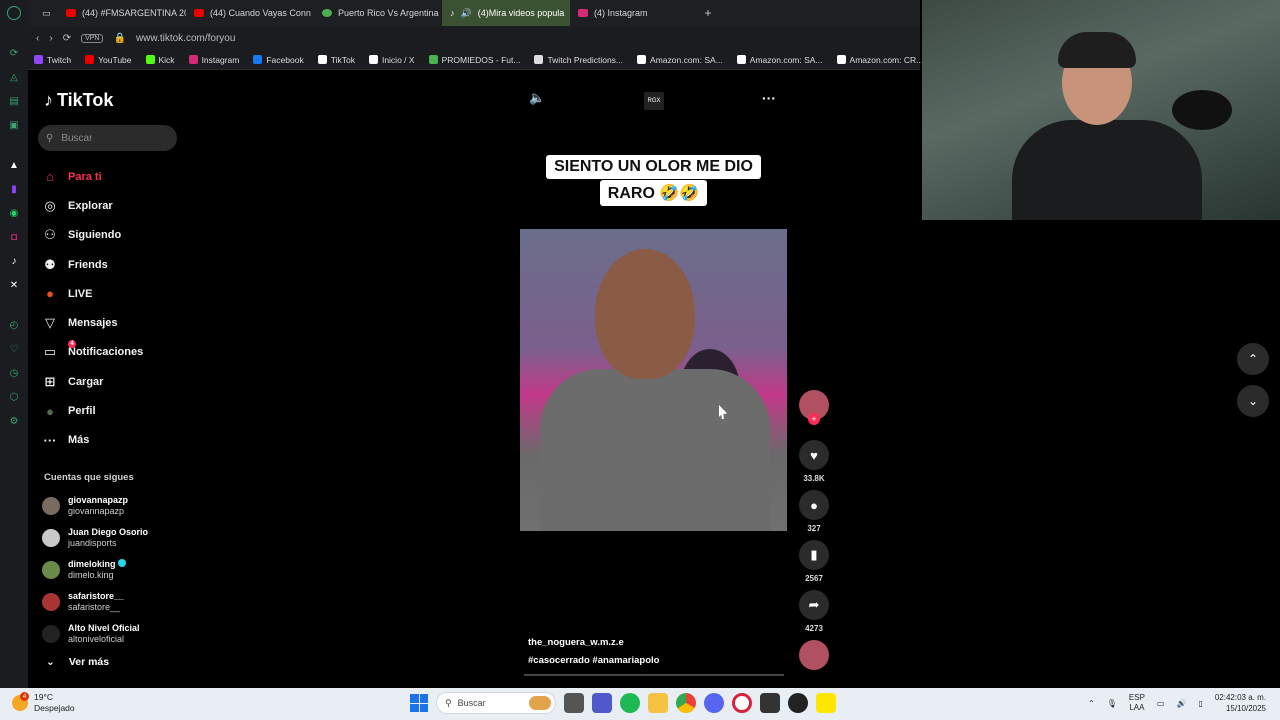 The image size is (1280, 720). Describe the element at coordinates (658, 703) in the screenshot. I see `file-explorer-icon` at that location.